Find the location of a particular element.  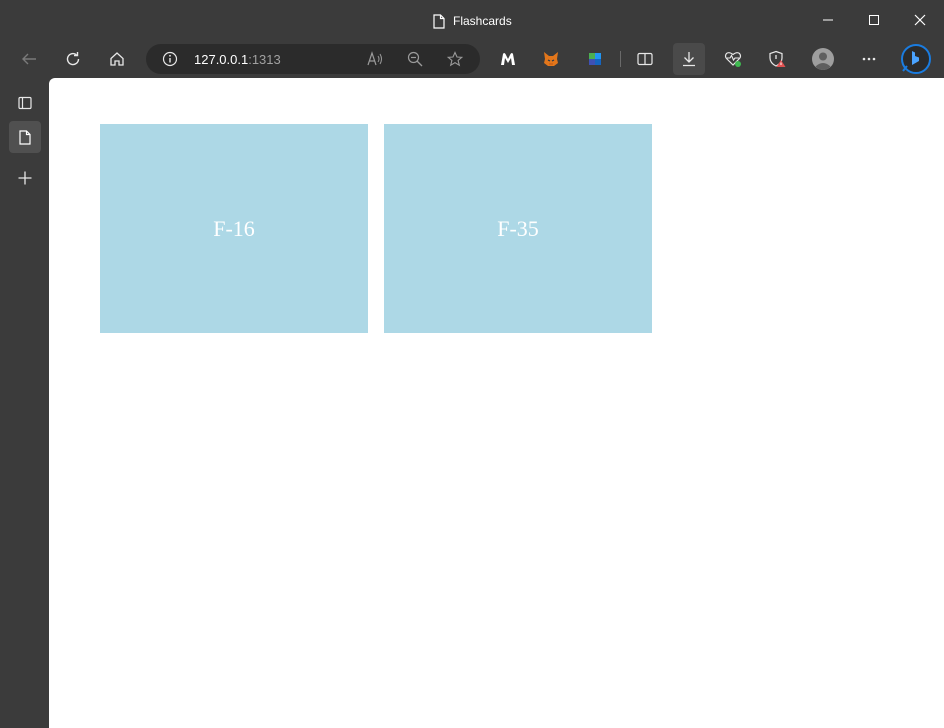

close-button is located at coordinates (920, 20).